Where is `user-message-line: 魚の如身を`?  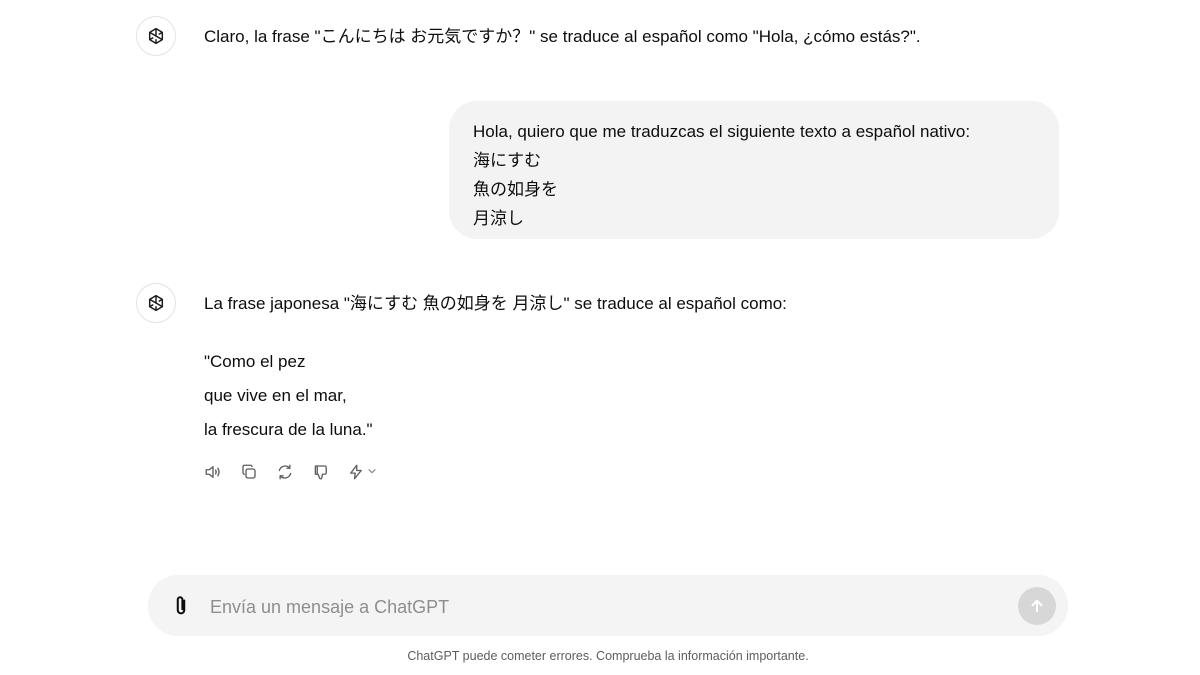 user-message-line: 魚の如身を is located at coordinates (515, 189).